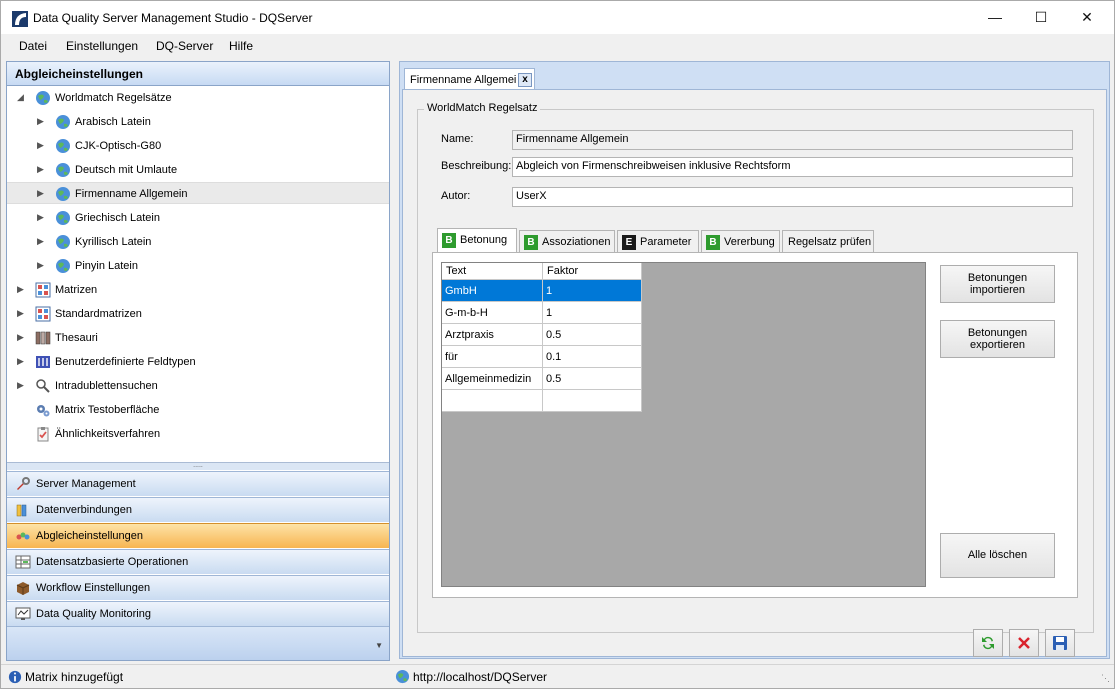  I want to click on database-icon, so click(21, 510).